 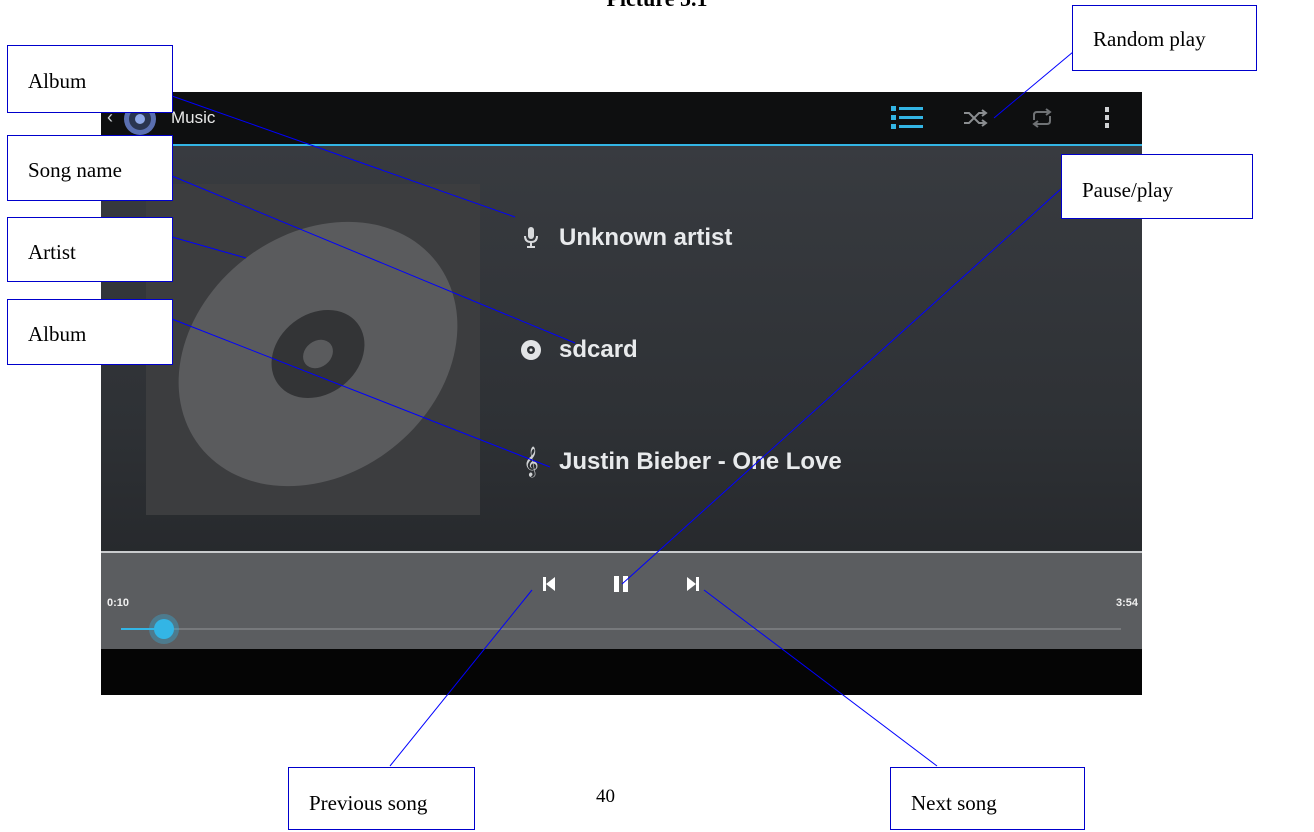 I want to click on previous-button, so click(x=549, y=584).